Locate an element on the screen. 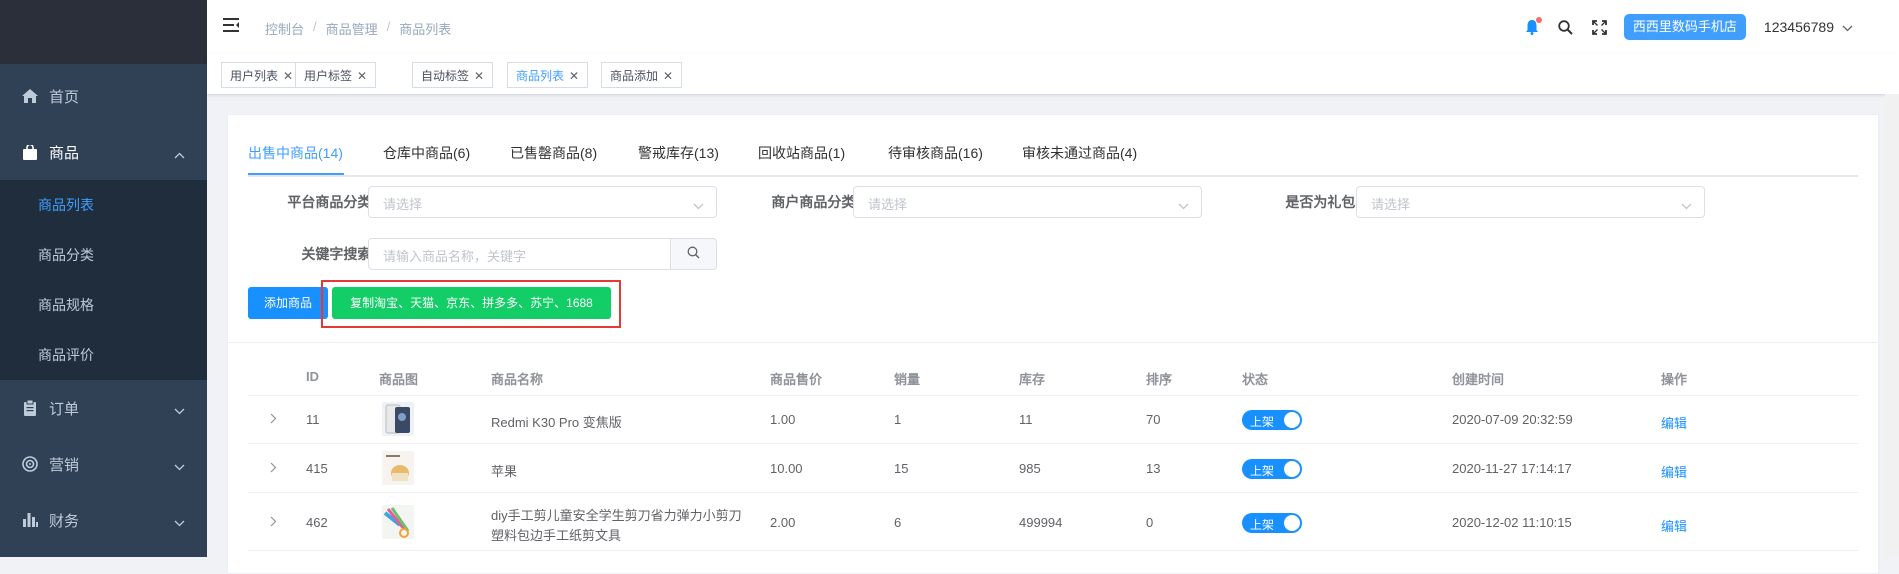 This screenshot has height=574, width=1899. submenu-label: 商品列表 is located at coordinates (66, 205).